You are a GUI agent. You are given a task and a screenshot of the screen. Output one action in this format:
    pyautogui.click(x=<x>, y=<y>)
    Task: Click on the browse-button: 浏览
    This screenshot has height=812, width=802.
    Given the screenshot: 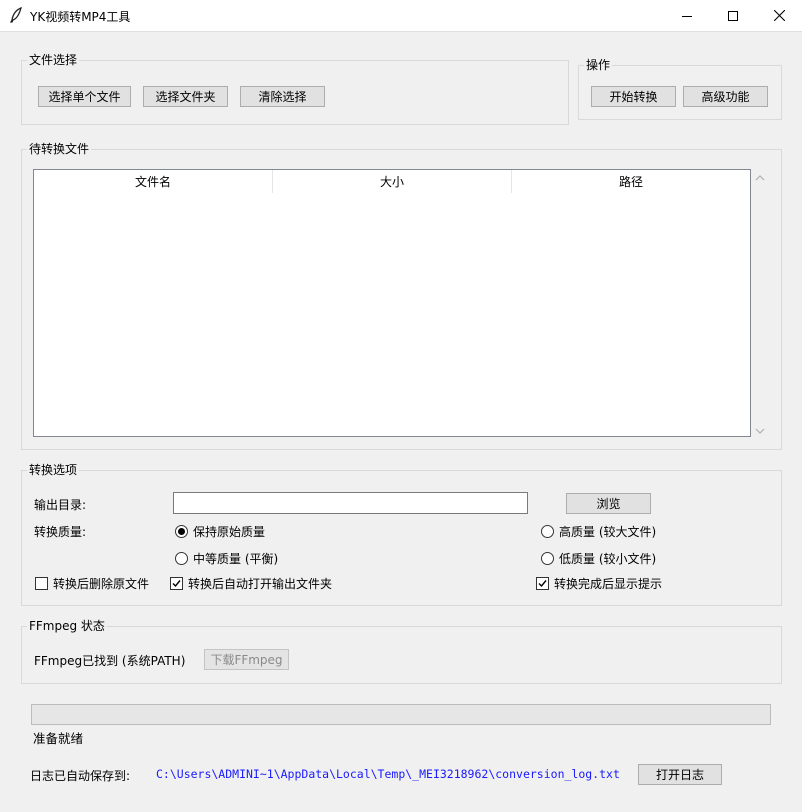 What is the action you would take?
    pyautogui.click(x=608, y=503)
    